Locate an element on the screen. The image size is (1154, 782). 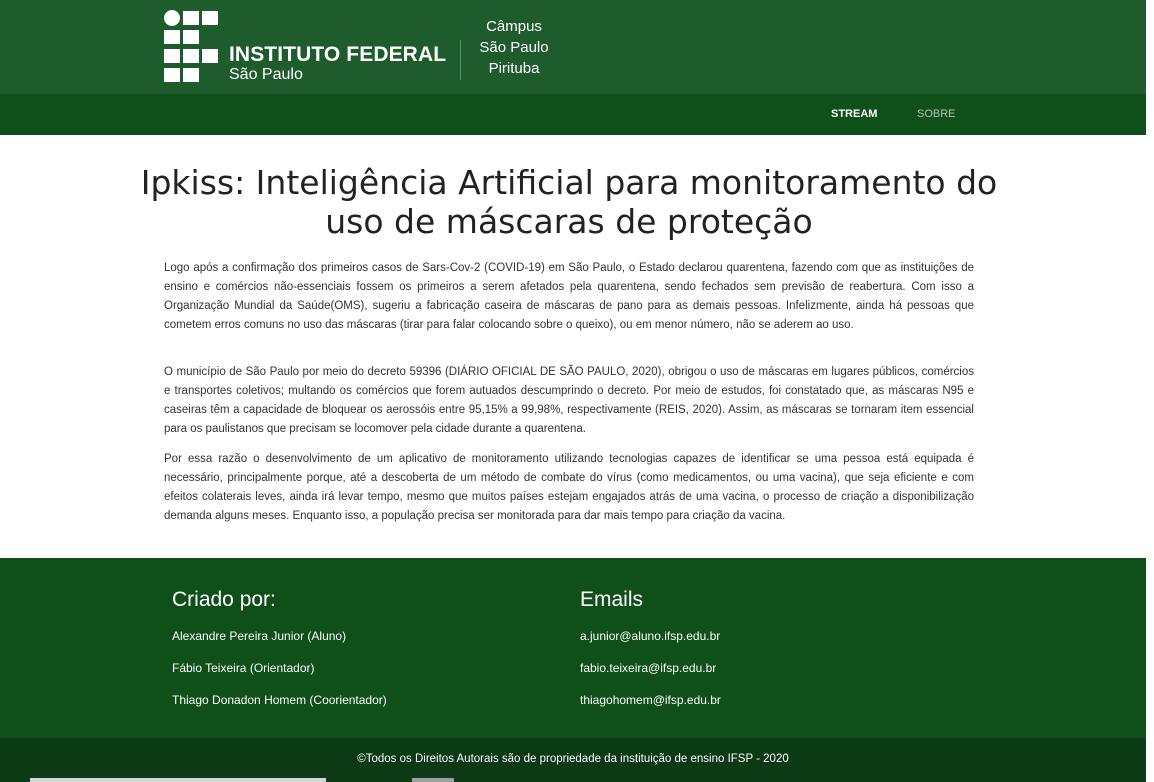
horizontal-scrollbar-track is located at coordinates (178, 780).